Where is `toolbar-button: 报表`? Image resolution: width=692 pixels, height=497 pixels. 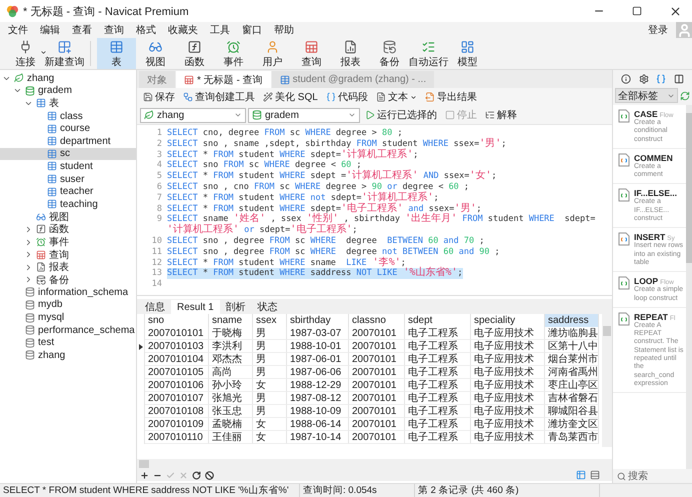 toolbar-button: 报表 is located at coordinates (350, 53).